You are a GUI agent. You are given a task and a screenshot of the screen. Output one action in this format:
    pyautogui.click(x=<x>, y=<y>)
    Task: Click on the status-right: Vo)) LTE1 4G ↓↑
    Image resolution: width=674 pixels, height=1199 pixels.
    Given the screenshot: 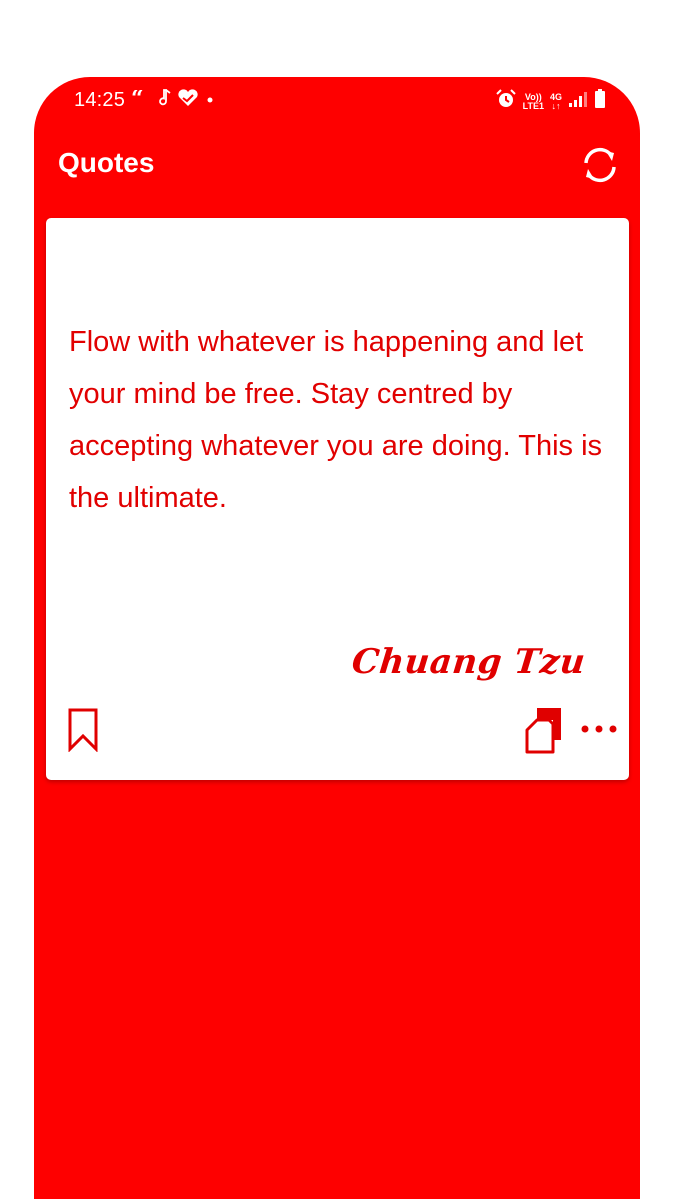 What is the action you would take?
    pyautogui.click(x=550, y=101)
    